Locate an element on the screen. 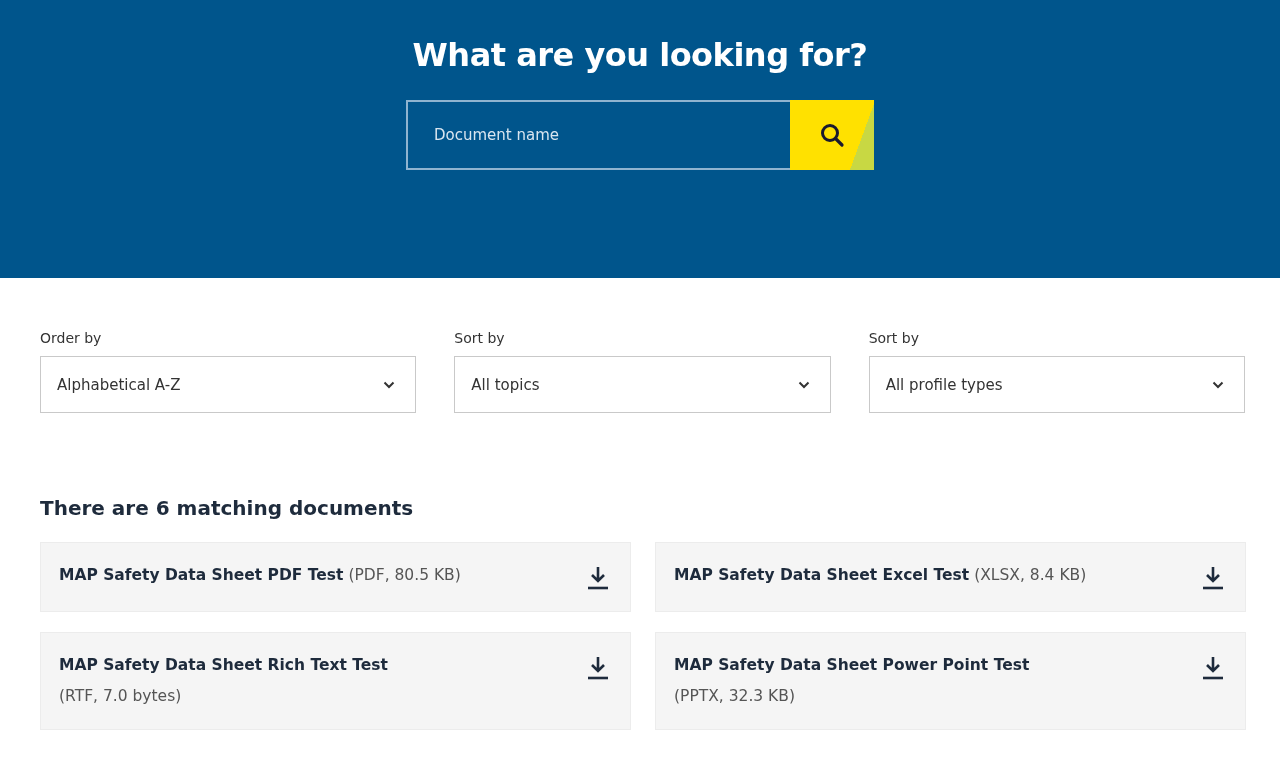 The height and width of the screenshot is (768, 1280). search-field: Document name is located at coordinates (598, 135).